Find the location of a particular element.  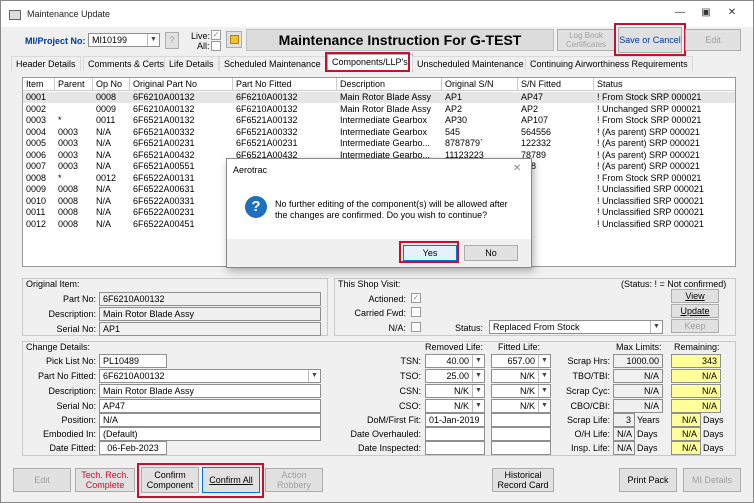

status-select-value: Replaced From Stock is located at coordinates (536, 327).